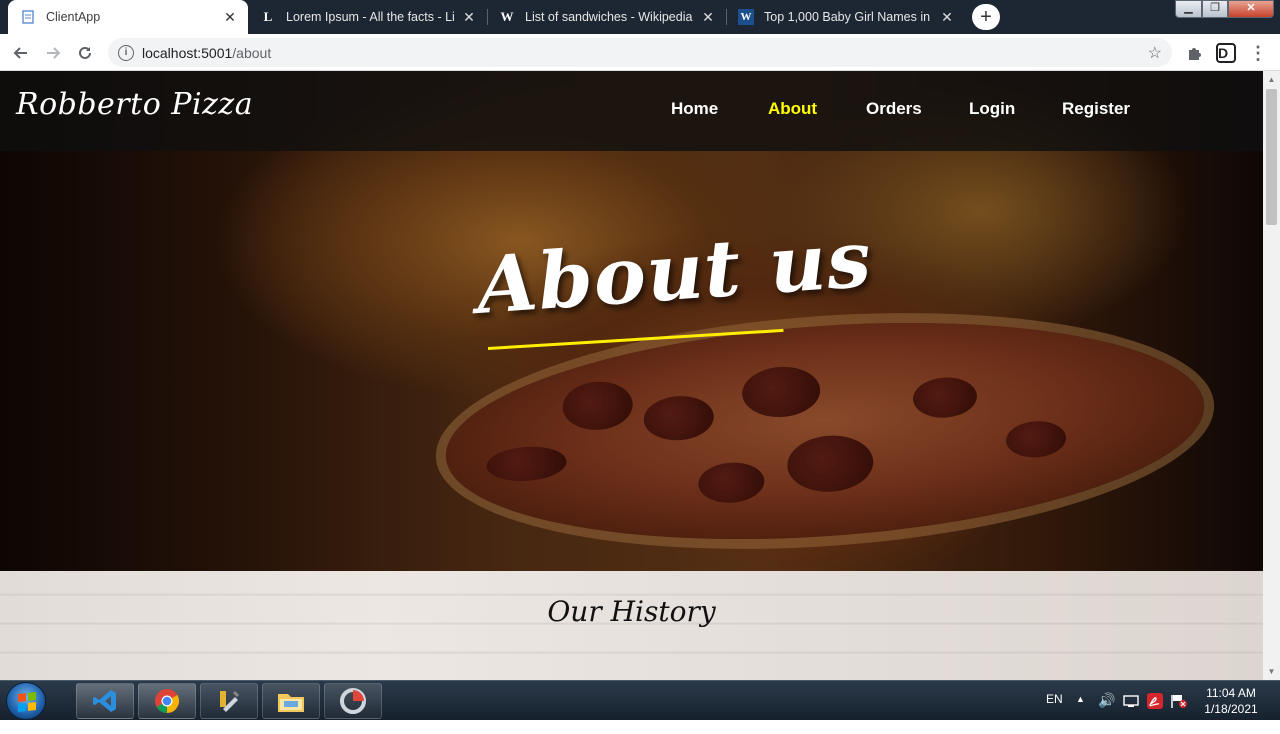  What do you see at coordinates (1258, 53) in the screenshot?
I see `more-menu-icon: ⋮` at bounding box center [1258, 53].